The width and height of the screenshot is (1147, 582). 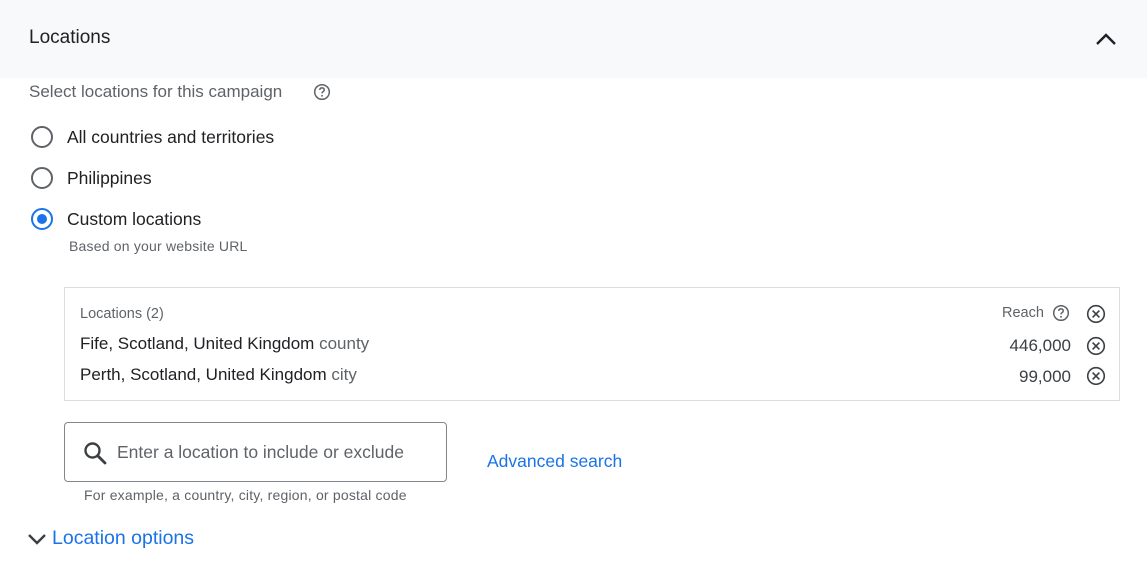 What do you see at coordinates (1023, 313) in the screenshot?
I see `reach-label: Reach` at bounding box center [1023, 313].